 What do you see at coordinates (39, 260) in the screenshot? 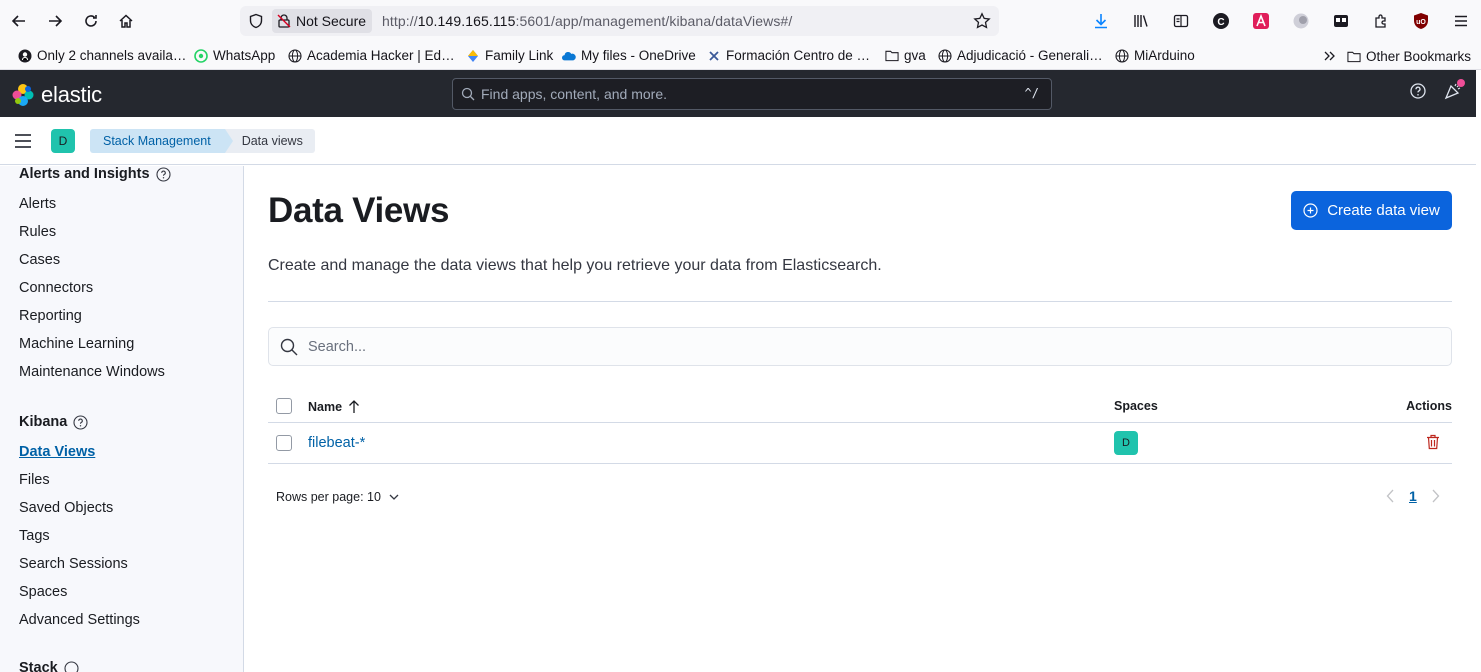
I see `sidebar-item-cases: Cases` at bounding box center [39, 260].